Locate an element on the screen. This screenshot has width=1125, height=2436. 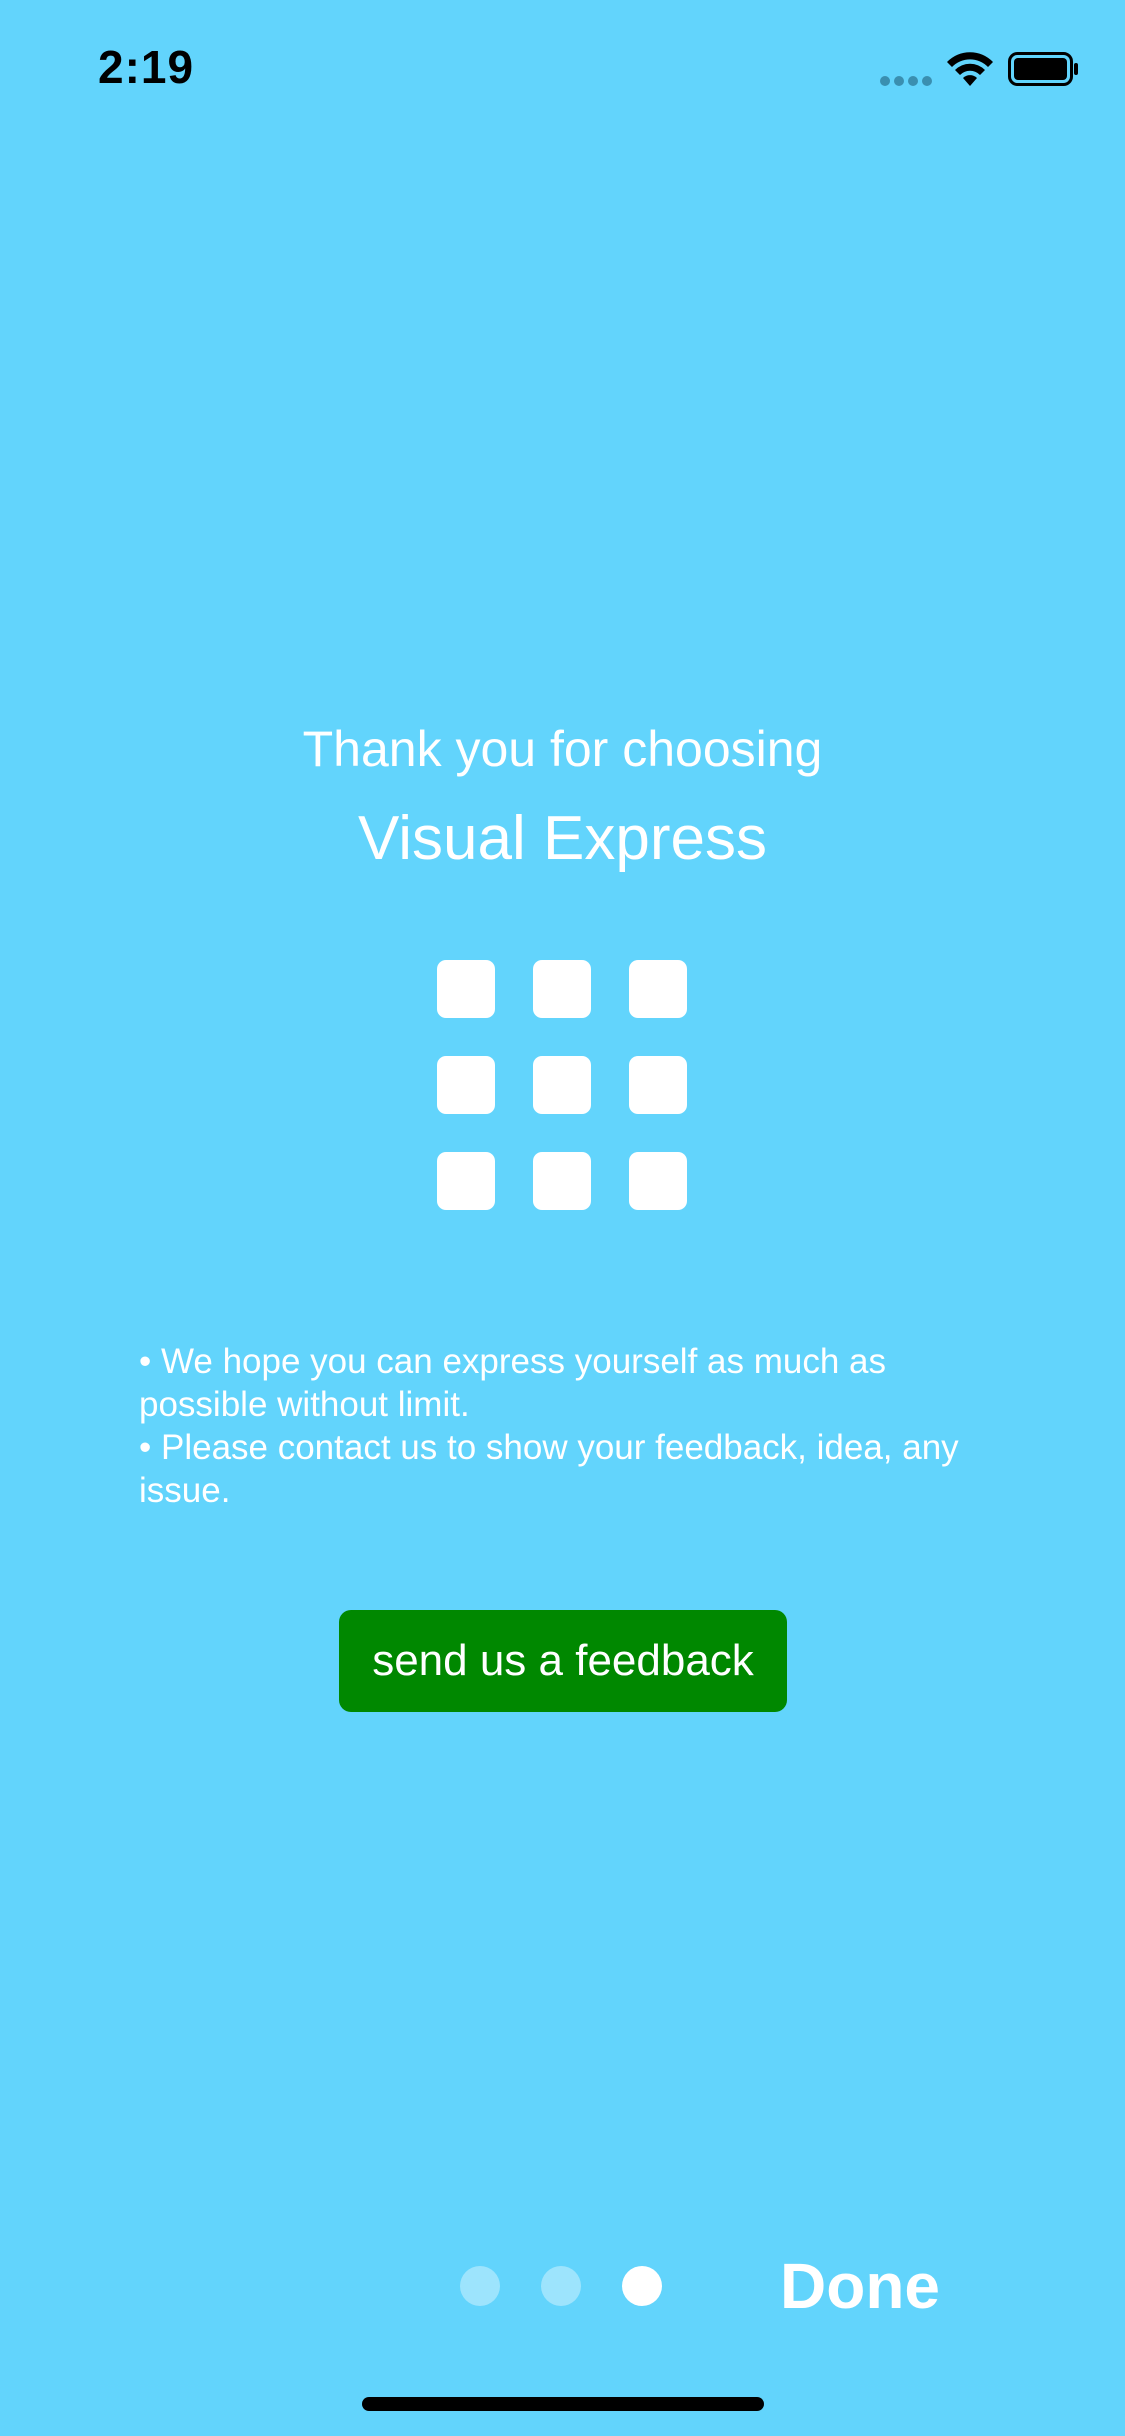
status-time: 2:19 is located at coordinates (146, 67).